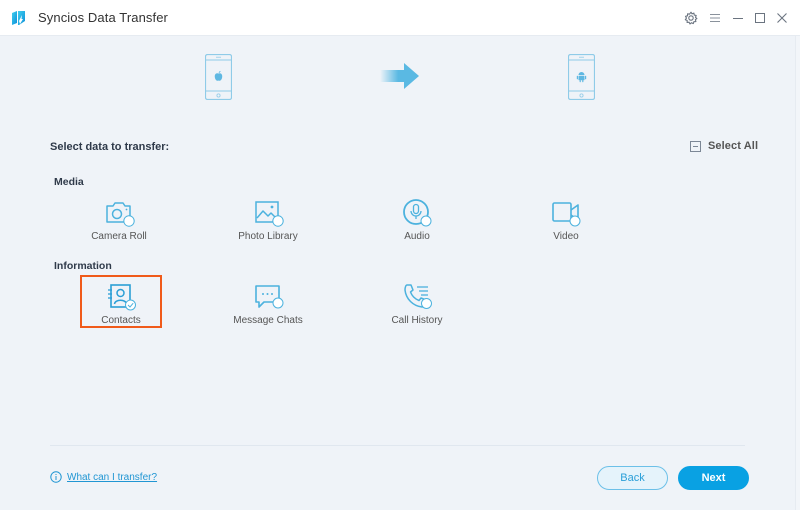 The image size is (800, 510). I want to click on gear-icon, so click(691, 18).